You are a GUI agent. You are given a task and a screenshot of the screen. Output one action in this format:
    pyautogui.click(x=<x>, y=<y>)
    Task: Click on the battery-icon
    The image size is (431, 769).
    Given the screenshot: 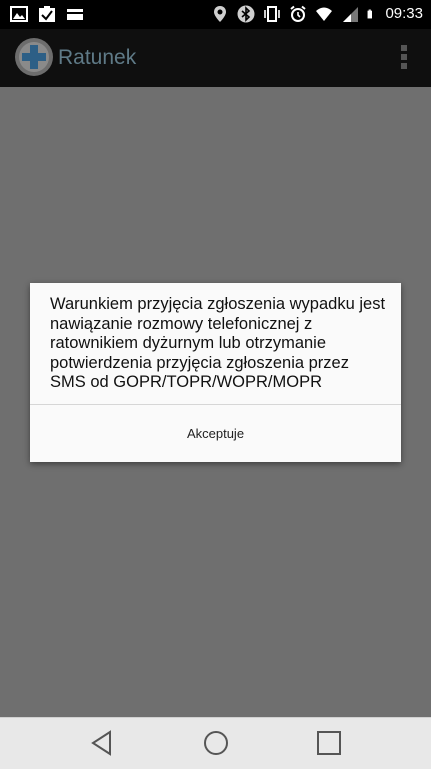 What is the action you would take?
    pyautogui.click(x=370, y=14)
    